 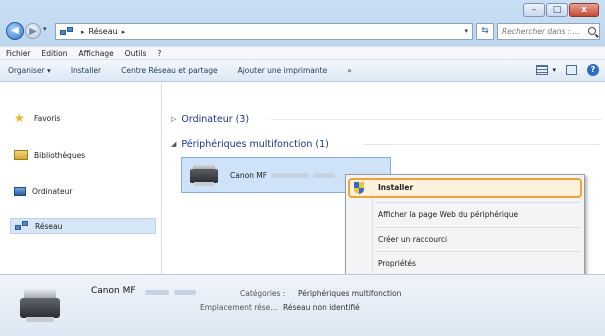 What do you see at coordinates (593, 70) in the screenshot?
I see `help-icon: ?` at bounding box center [593, 70].